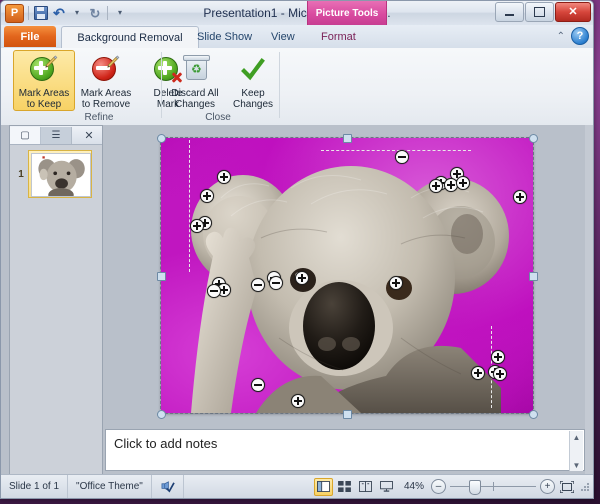 The width and height of the screenshot is (600, 504). What do you see at coordinates (106, 93) in the screenshot?
I see `mark-remove-label-1: Mark Areas` at bounding box center [106, 93].